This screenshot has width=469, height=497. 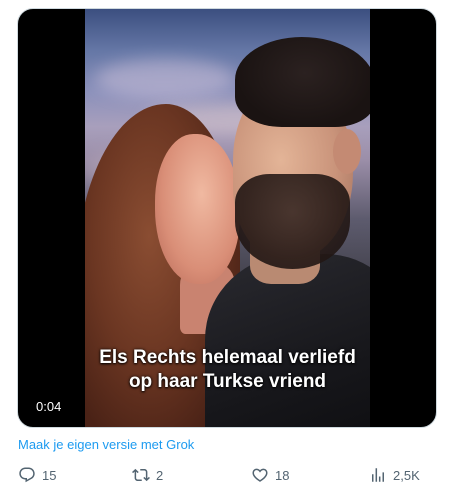 I want to click on grok-edit-link: Maak je eigen versie met Grok, so click(x=106, y=445).